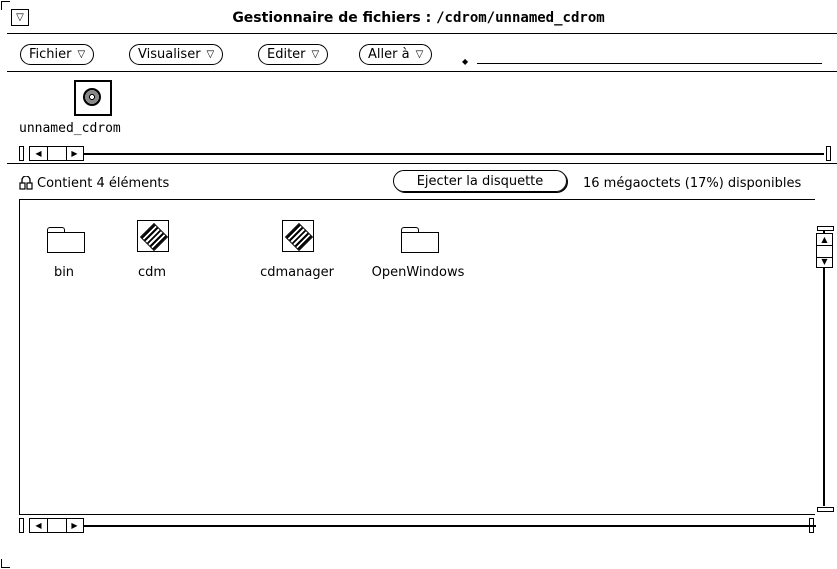  Describe the element at coordinates (26, 184) in the screenshot. I see `lock-icon` at that location.